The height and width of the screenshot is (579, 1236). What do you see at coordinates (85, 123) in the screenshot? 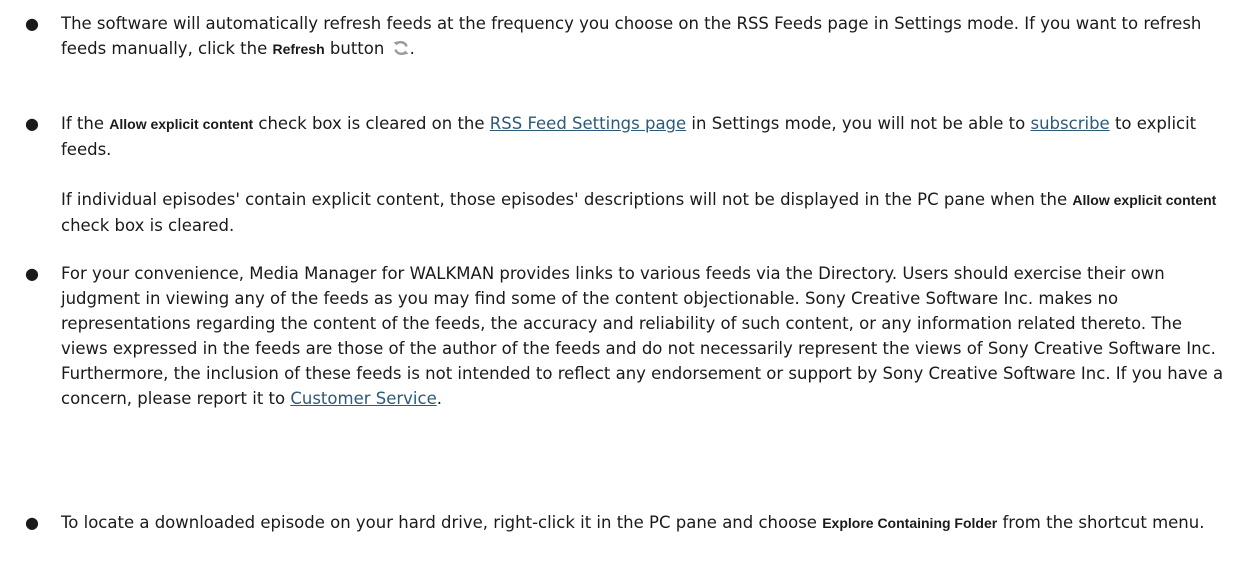
I see `text: If the` at bounding box center [85, 123].